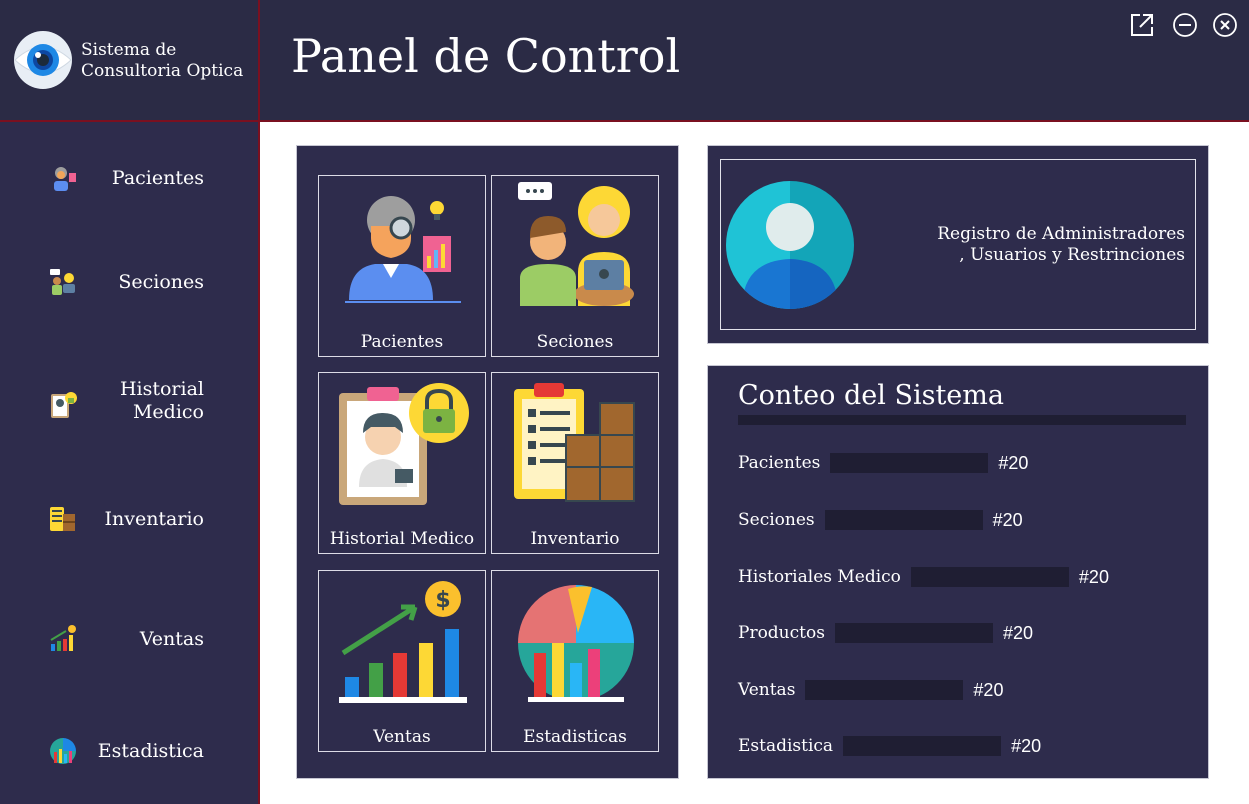  I want to click on tile-estadisticas: Estadisticas, so click(575, 661).